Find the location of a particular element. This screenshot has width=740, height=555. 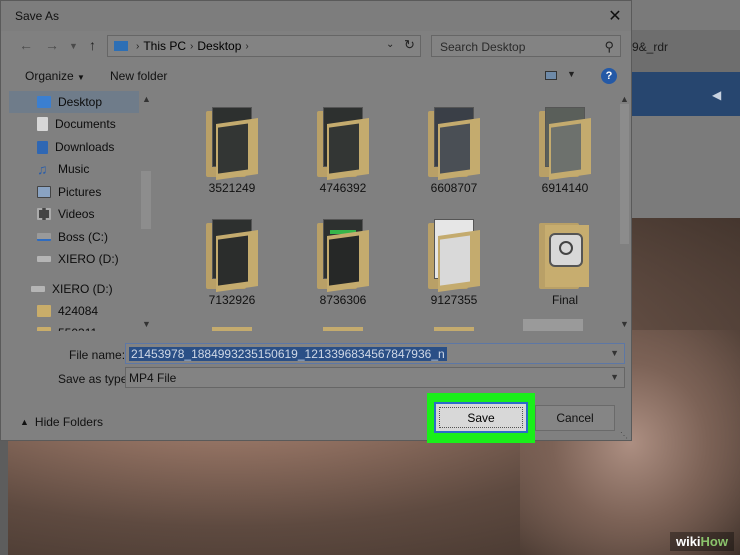

file-name: 3521249 is located at coordinates (232, 188).